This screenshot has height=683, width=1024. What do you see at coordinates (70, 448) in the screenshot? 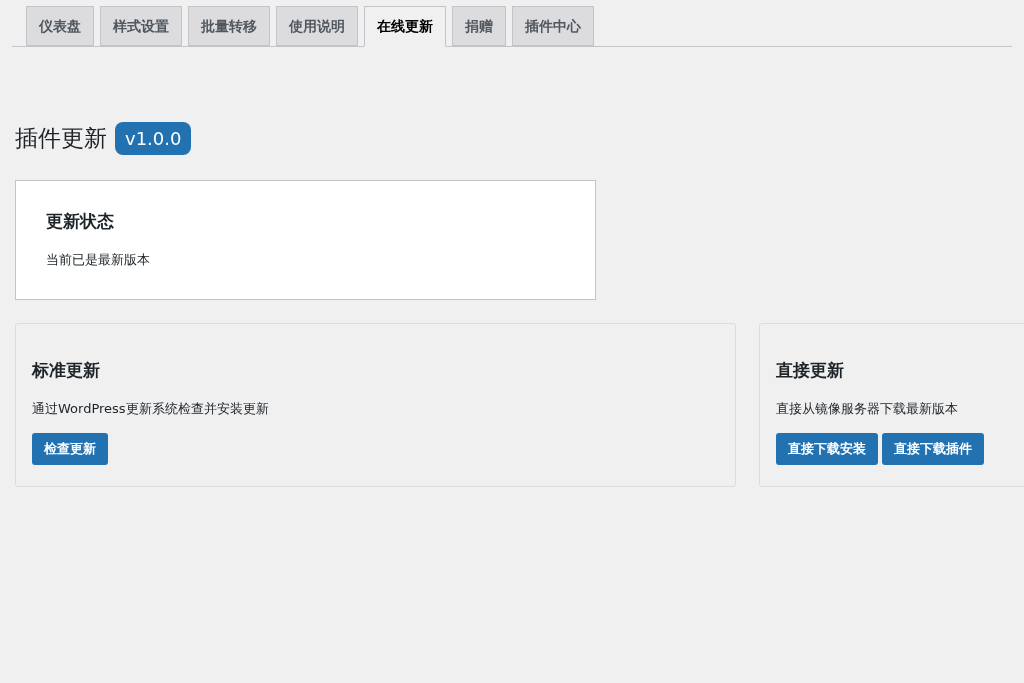
I see `update-button: 检查更新` at bounding box center [70, 448].